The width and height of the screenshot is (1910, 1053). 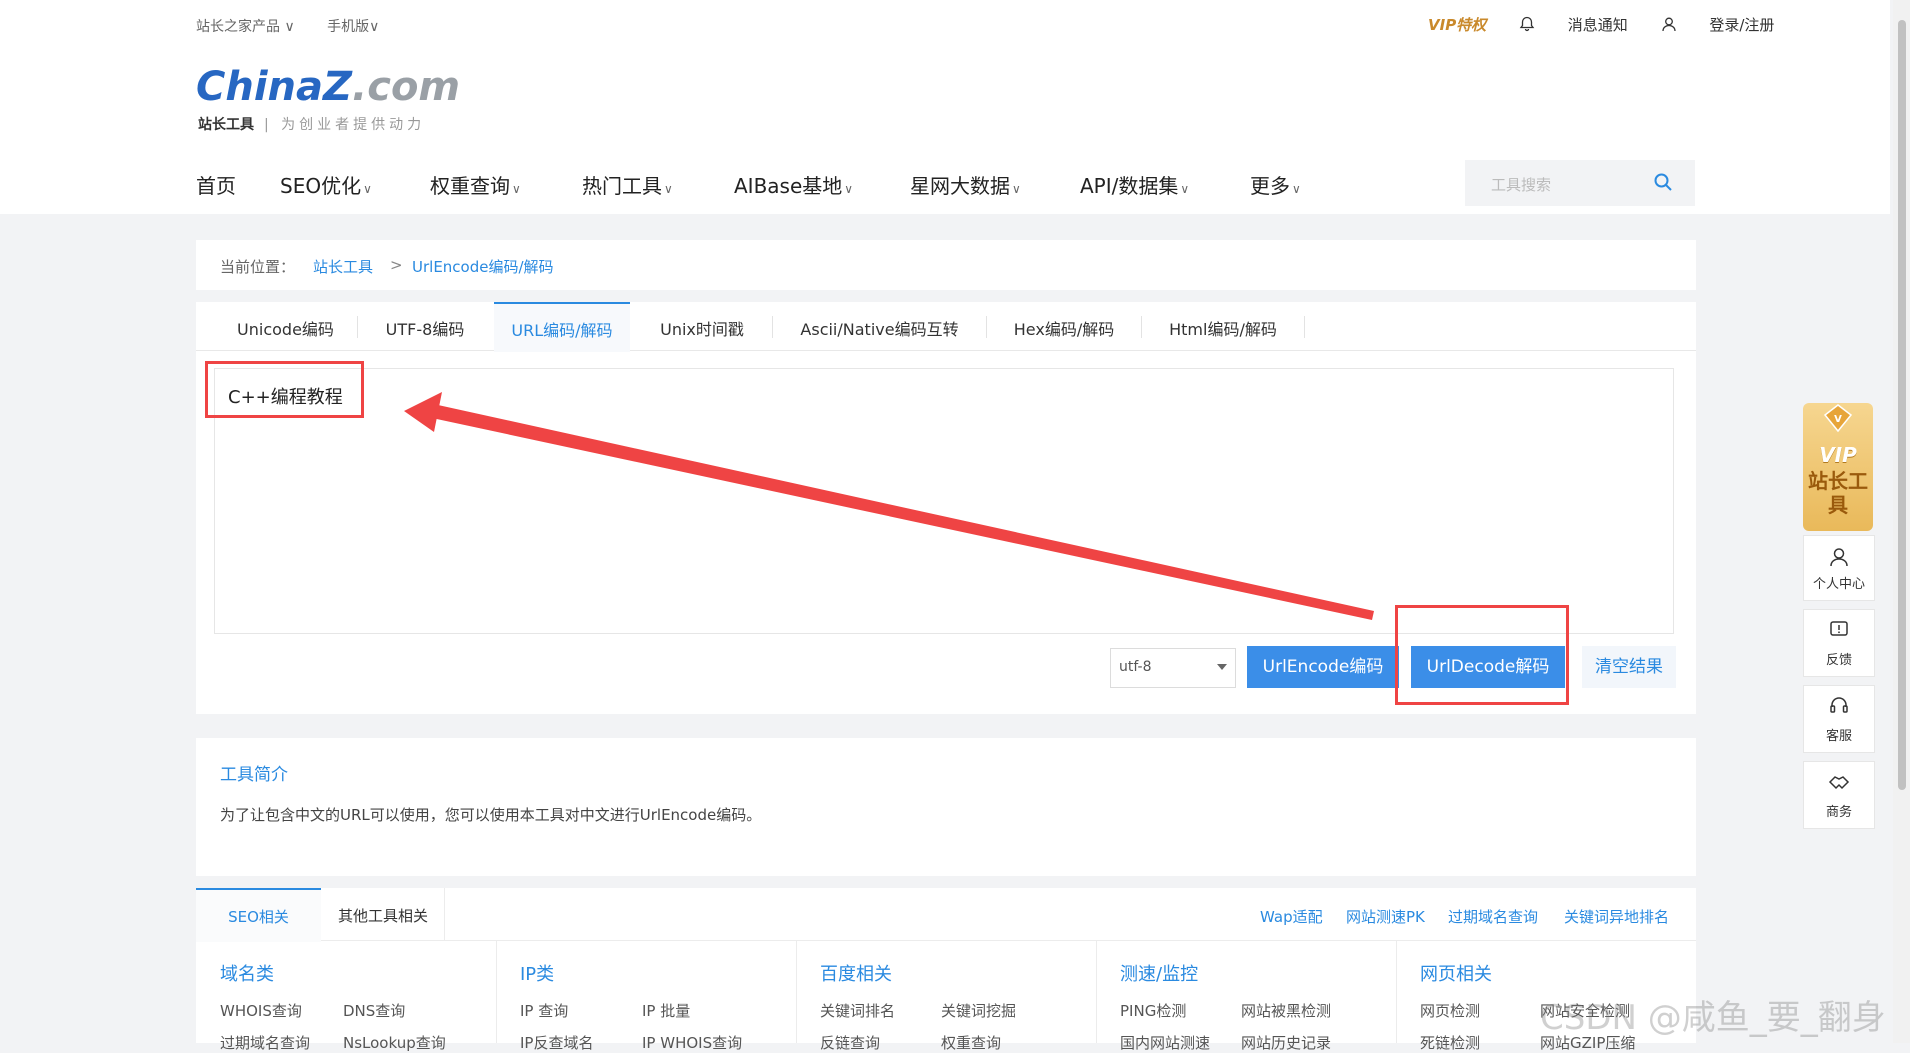 I want to click on column-ip: IP类 IP 查询 IP 批量 IP反查域名 IP WHOIS查询, so click(x=646, y=996).